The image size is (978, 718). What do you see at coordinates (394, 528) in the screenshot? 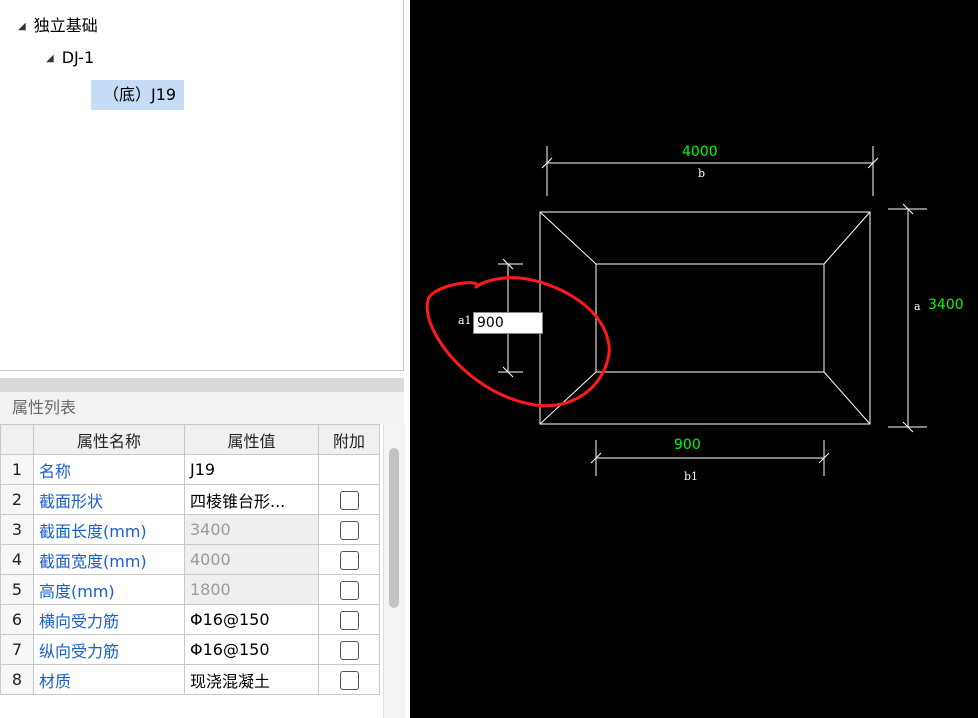
I see `scrollbar-thumb` at bounding box center [394, 528].